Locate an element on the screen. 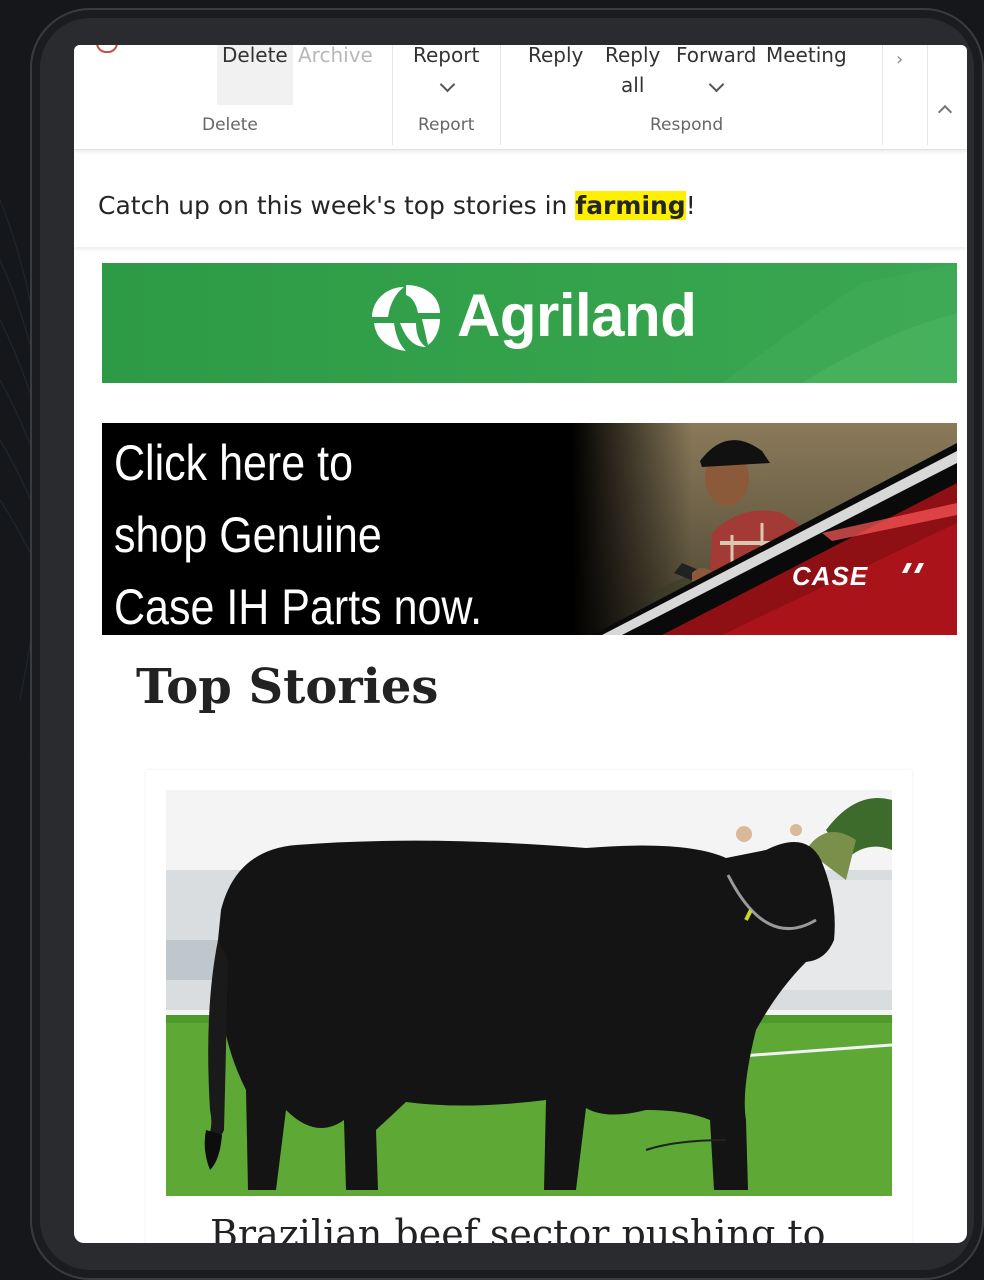 The image size is (984, 1280). reply-button: Reply is located at coordinates (555, 56).